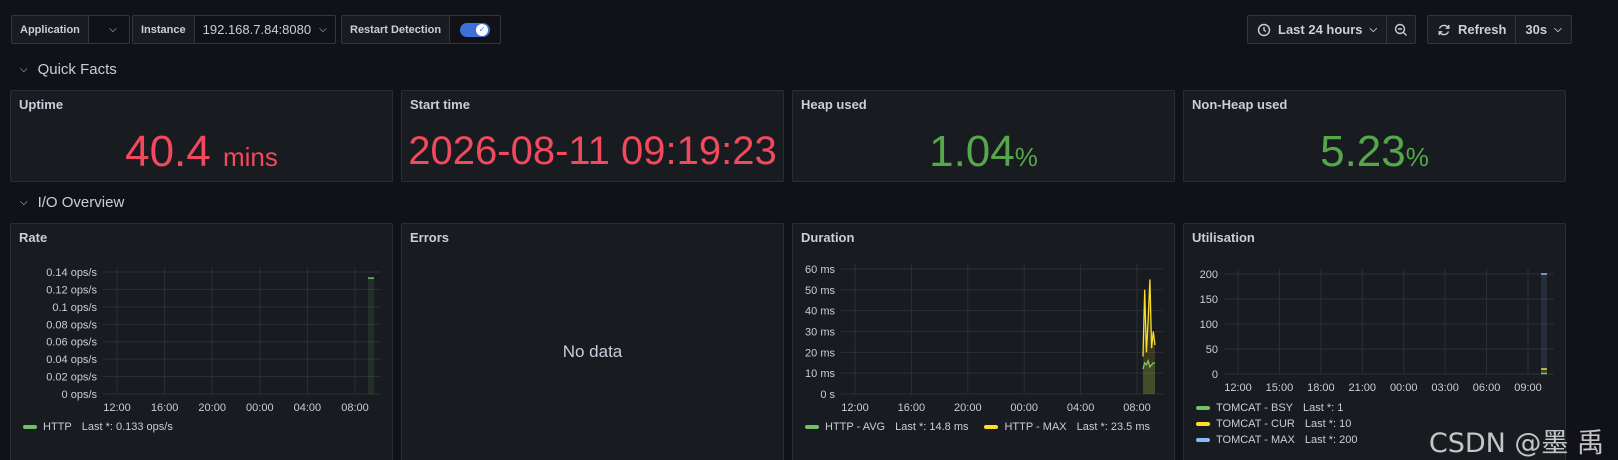  What do you see at coordinates (855, 427) in the screenshot?
I see `legend-series-name: HTTP - AVG` at bounding box center [855, 427].